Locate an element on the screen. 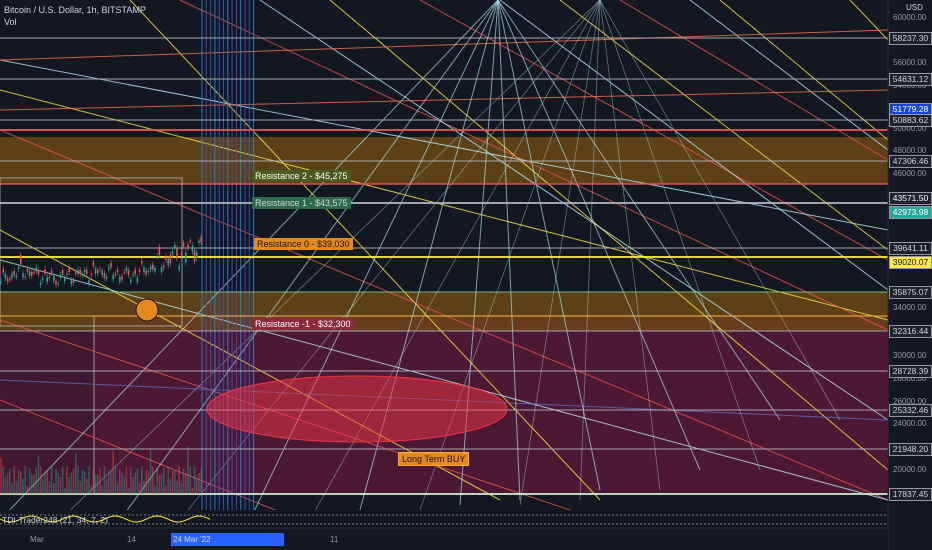 The image size is (932, 550). resistance-minus-1-label: Resistance -1 - $32,300 is located at coordinates (303, 324).